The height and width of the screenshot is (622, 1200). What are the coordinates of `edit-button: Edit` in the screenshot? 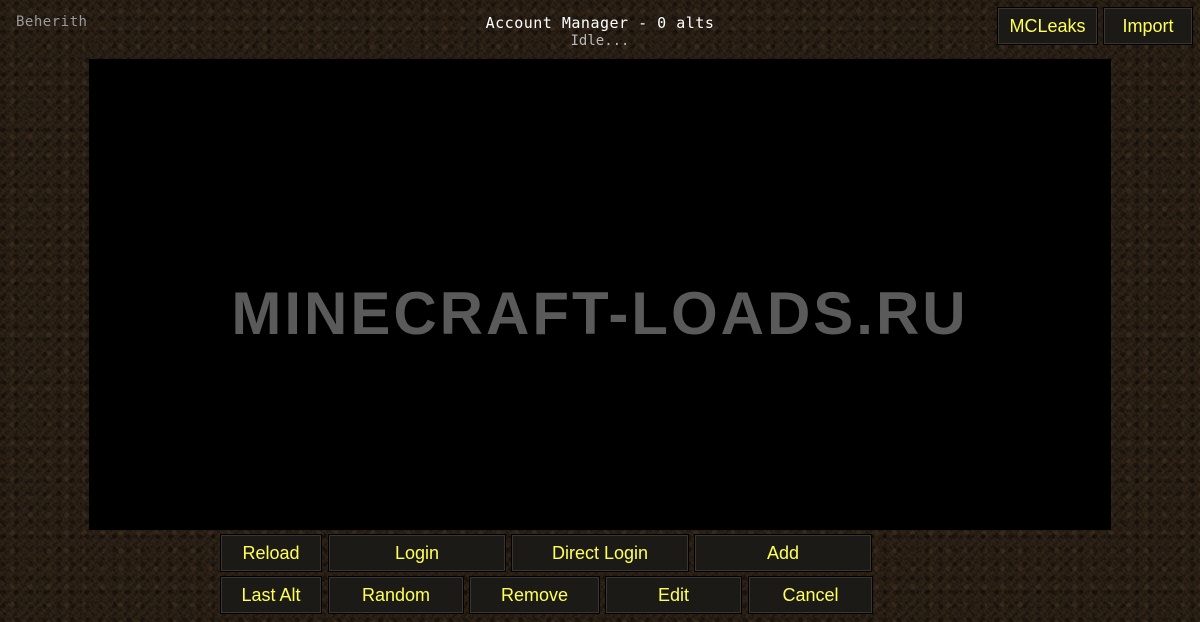 It's located at (673, 595).